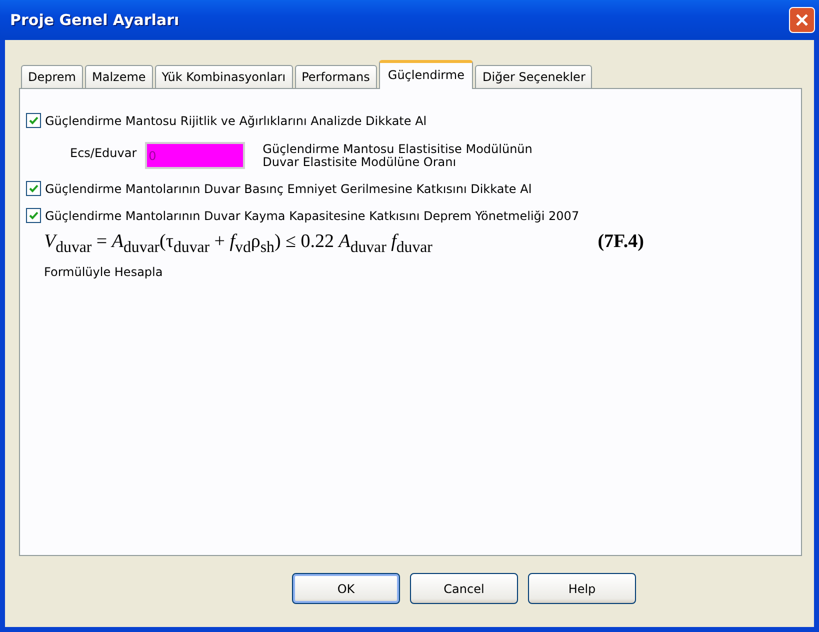 Image resolution: width=819 pixels, height=632 pixels. What do you see at coordinates (533, 76) in the screenshot?
I see `tab: Diğer Seçenekler` at bounding box center [533, 76].